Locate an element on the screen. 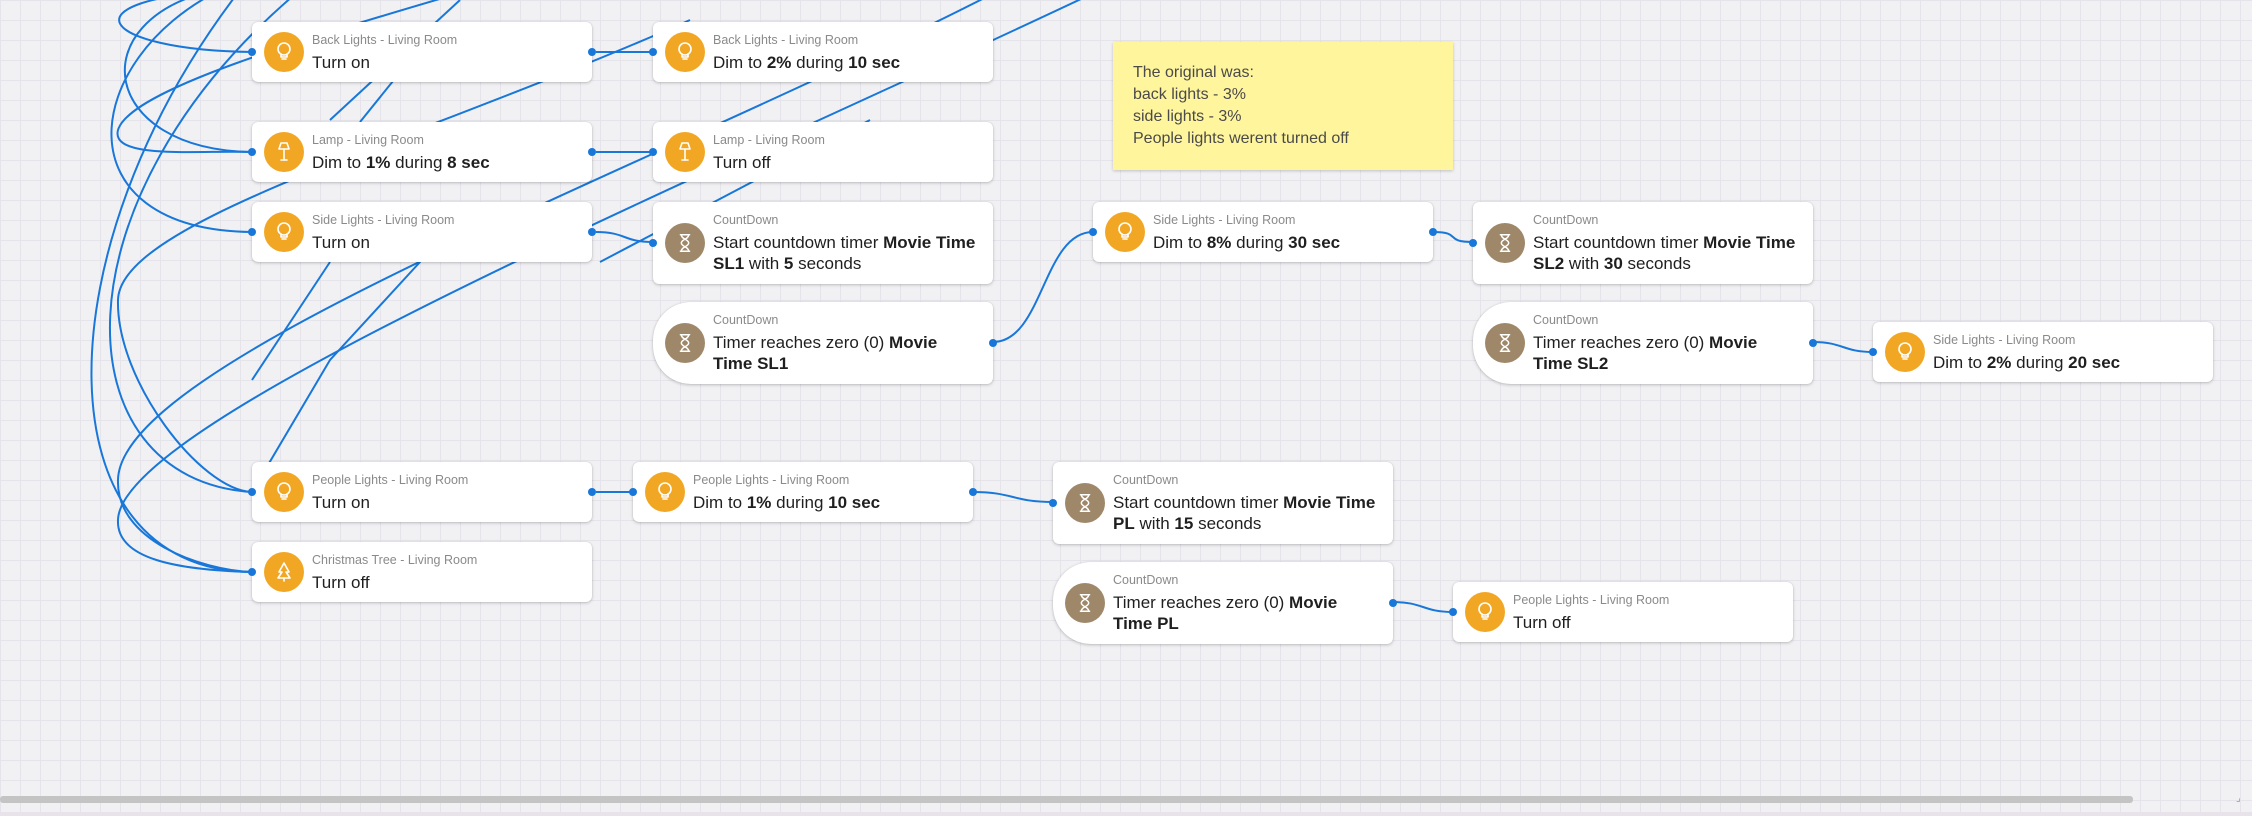 The height and width of the screenshot is (816, 2252). resize-grip-icon: ⌟ is located at coordinates (2241, 799).